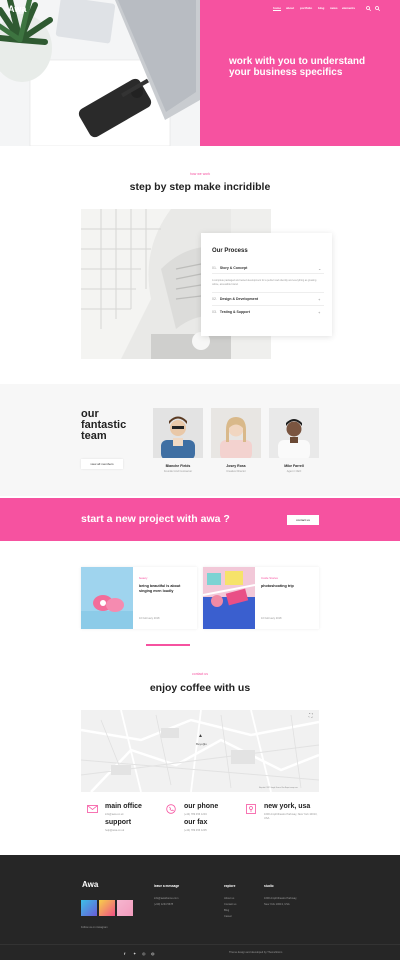  What do you see at coordinates (92, 809) in the screenshot?
I see `mail-icon` at bounding box center [92, 809].